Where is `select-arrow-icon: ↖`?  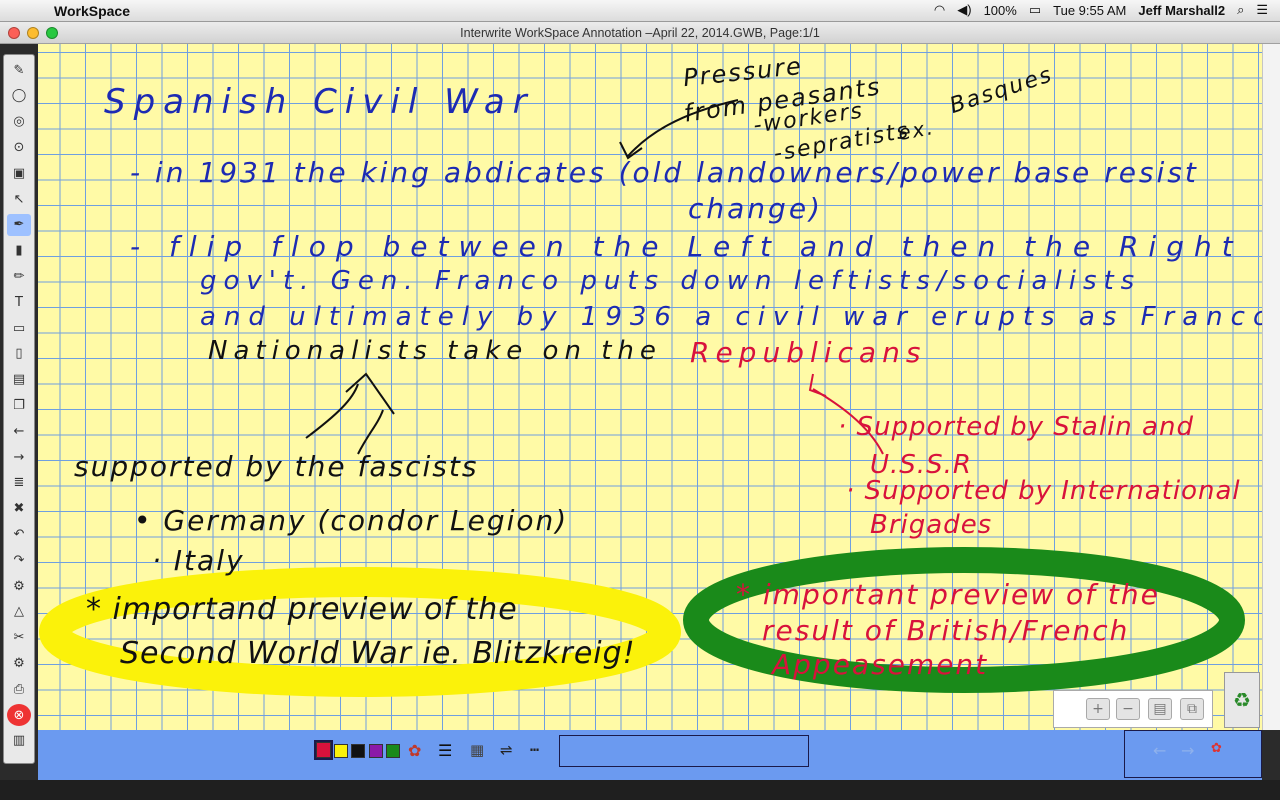 select-arrow-icon: ↖ is located at coordinates (19, 199).